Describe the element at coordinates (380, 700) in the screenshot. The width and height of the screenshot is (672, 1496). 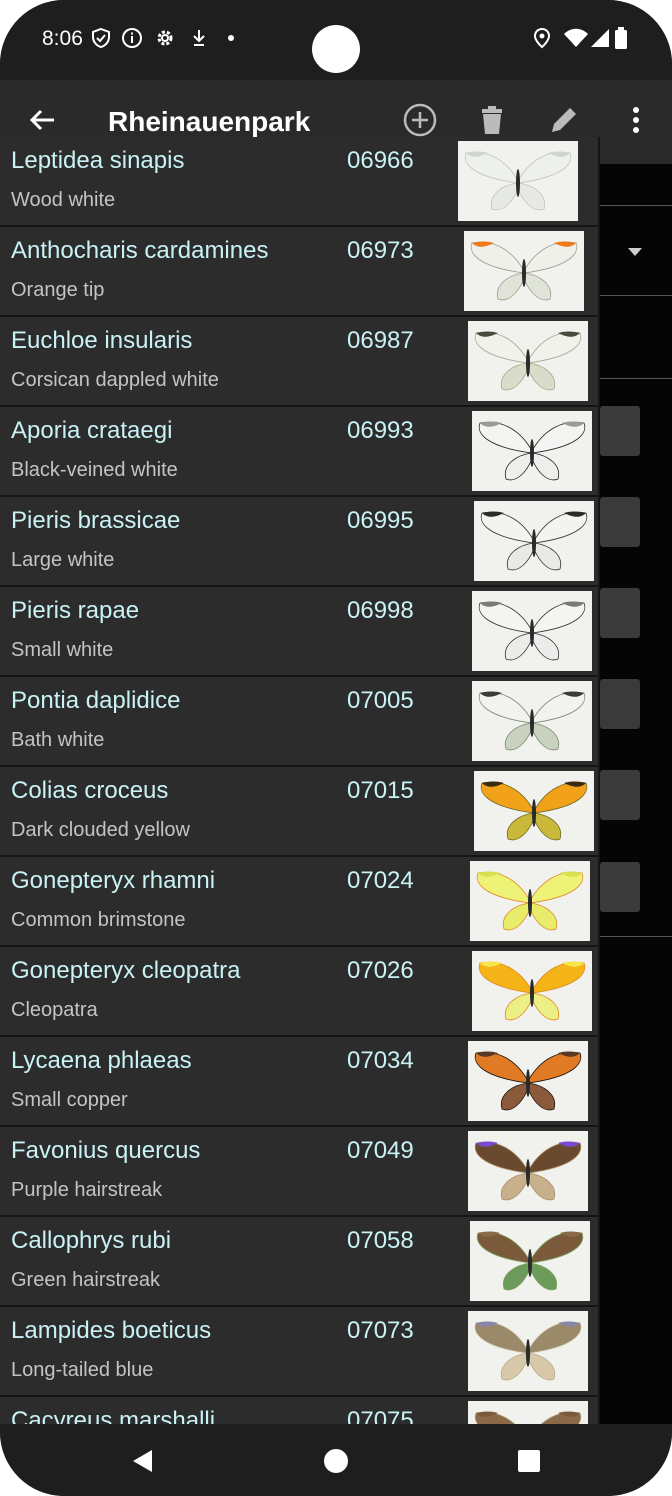
I see `species-code: 07005` at that location.